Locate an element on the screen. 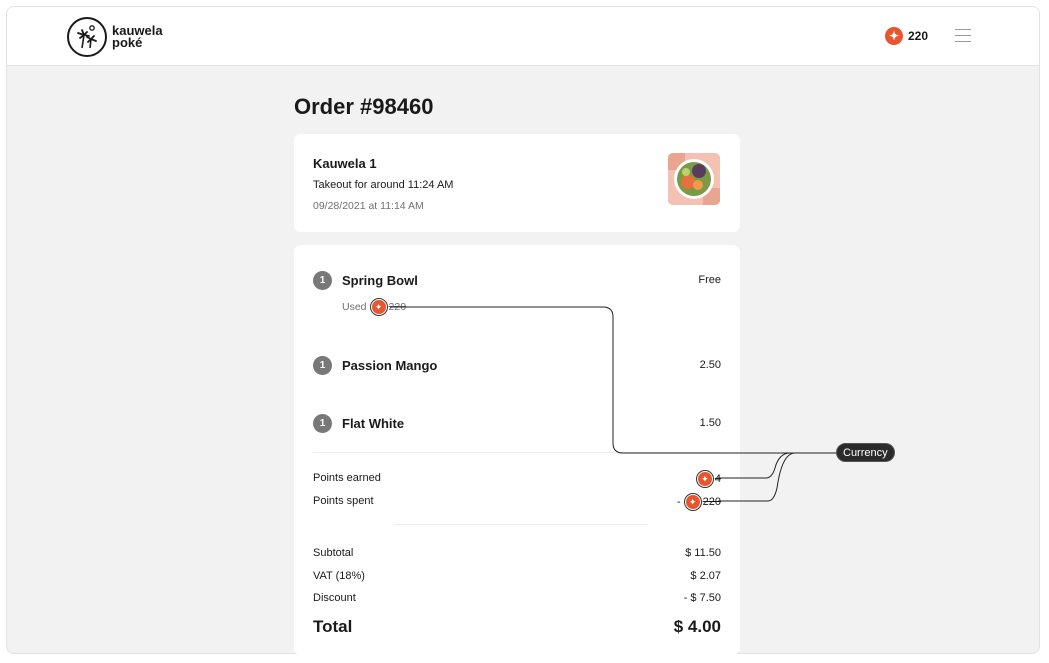 The width and height of the screenshot is (1049, 663). palm-trees-logo-icon is located at coordinates (87, 37).